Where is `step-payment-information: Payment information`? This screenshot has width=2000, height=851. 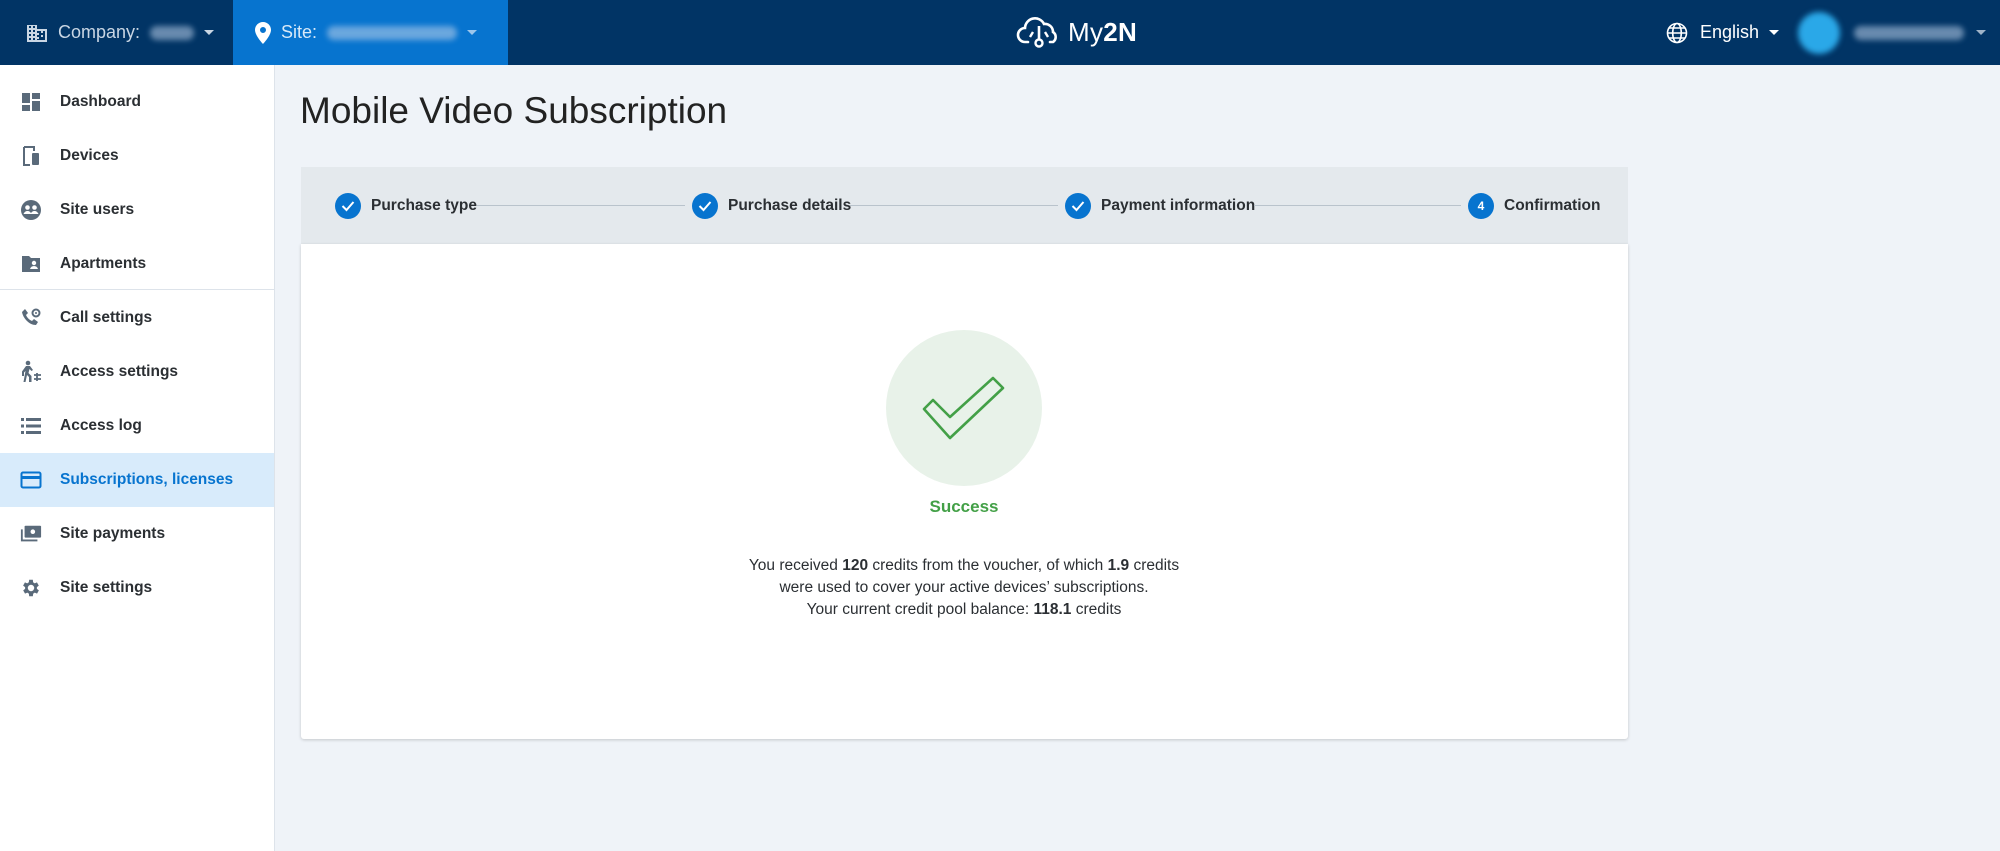
step-payment-information: Payment information is located at coordinates (1160, 205).